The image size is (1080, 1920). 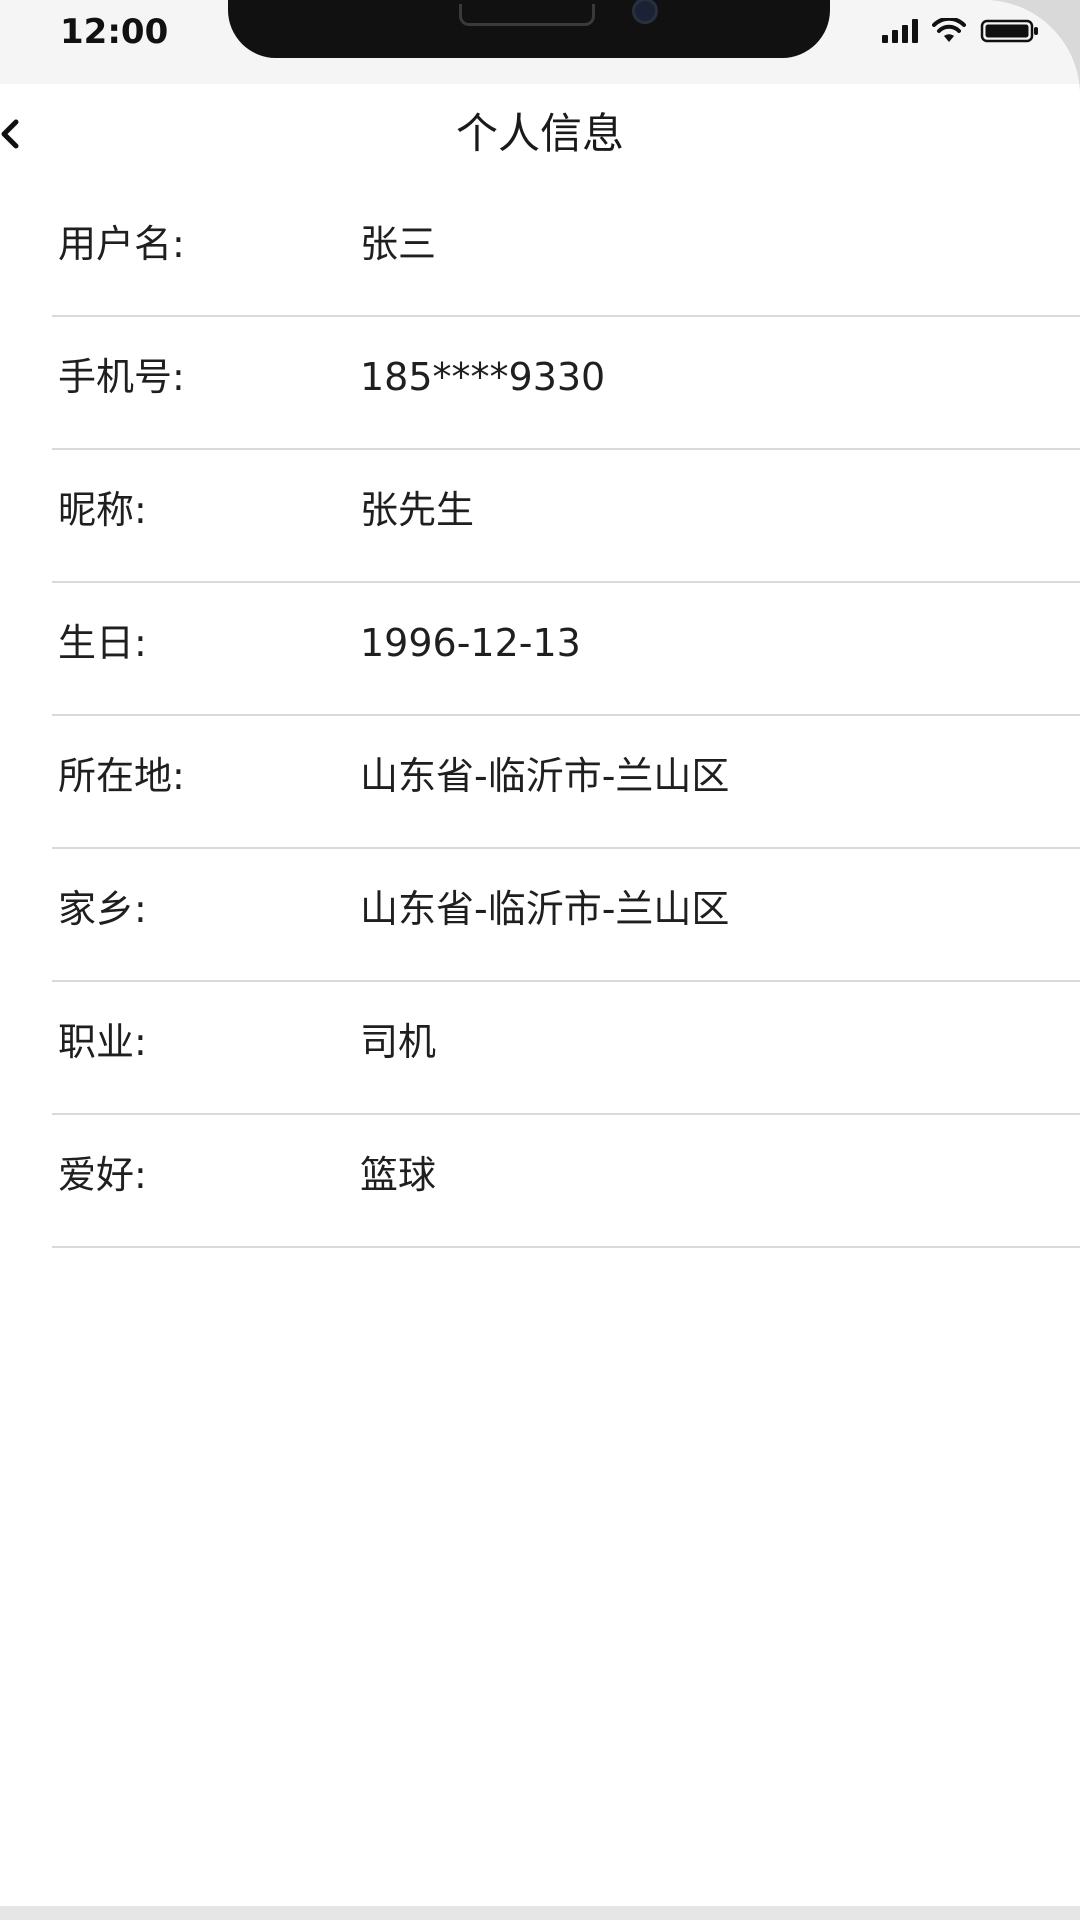 I want to click on status-bar: 12:00, so click(x=540, y=42).